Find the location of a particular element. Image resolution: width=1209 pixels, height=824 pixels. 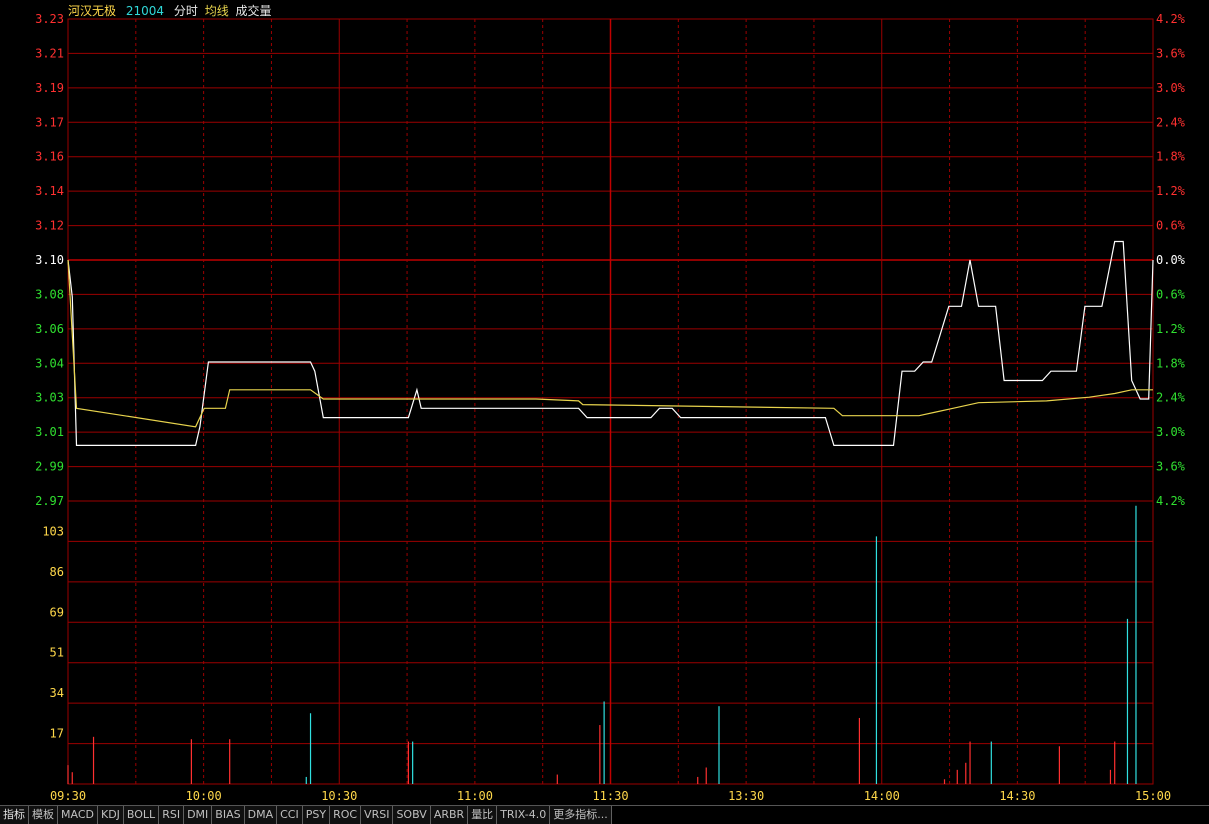

tab-15: 量比 is located at coordinates (483, 815).